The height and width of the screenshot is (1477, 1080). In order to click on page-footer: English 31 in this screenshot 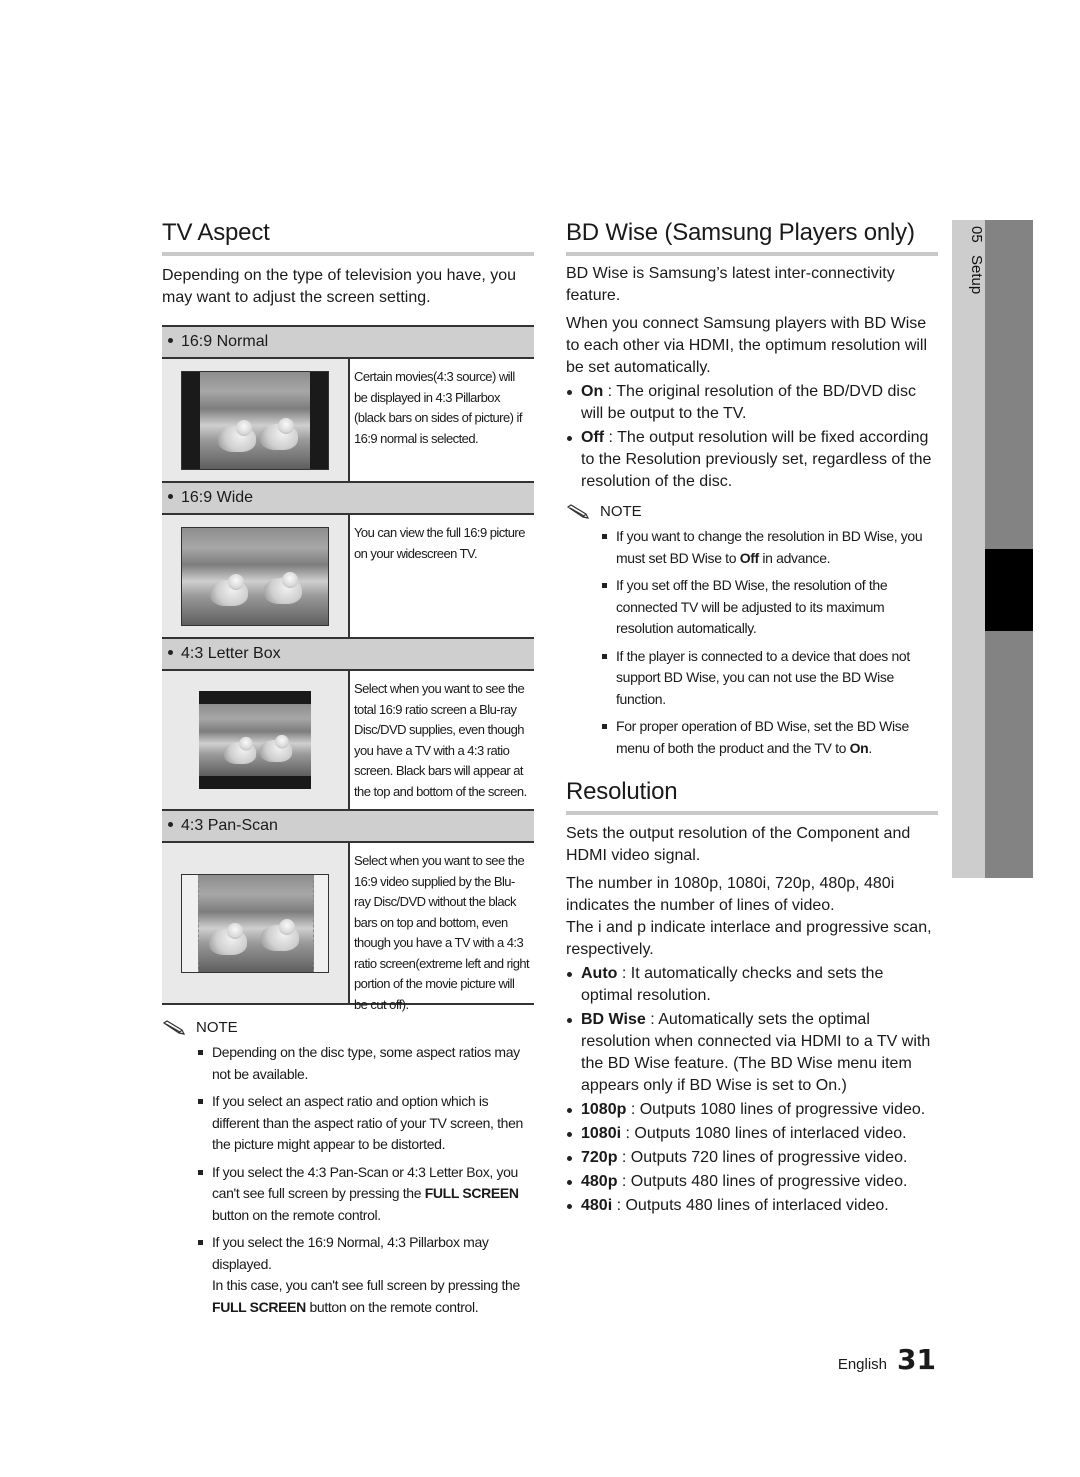, I will do `click(887, 1359)`.